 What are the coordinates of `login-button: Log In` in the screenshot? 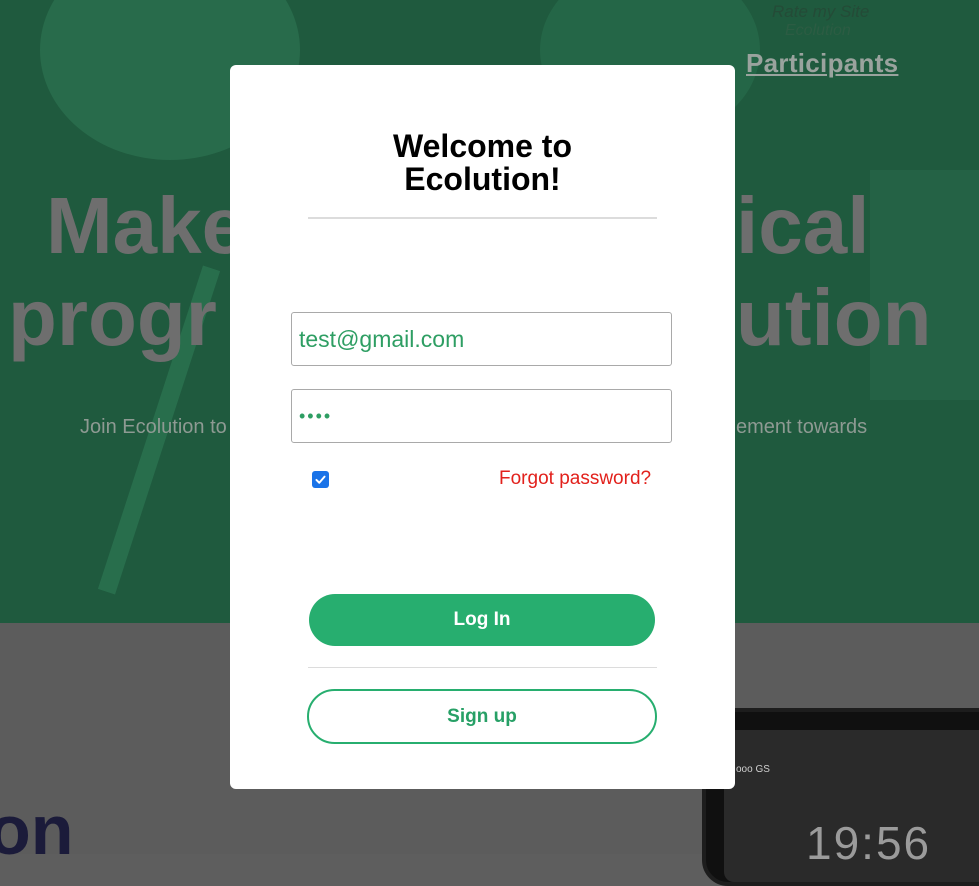 It's located at (482, 620).